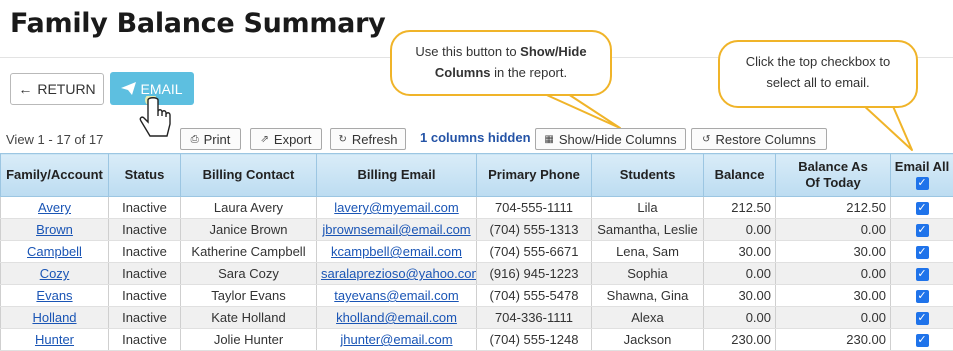 The image size is (953, 351). I want to click on cell-email: jbrownsemail@email.com, so click(397, 230).